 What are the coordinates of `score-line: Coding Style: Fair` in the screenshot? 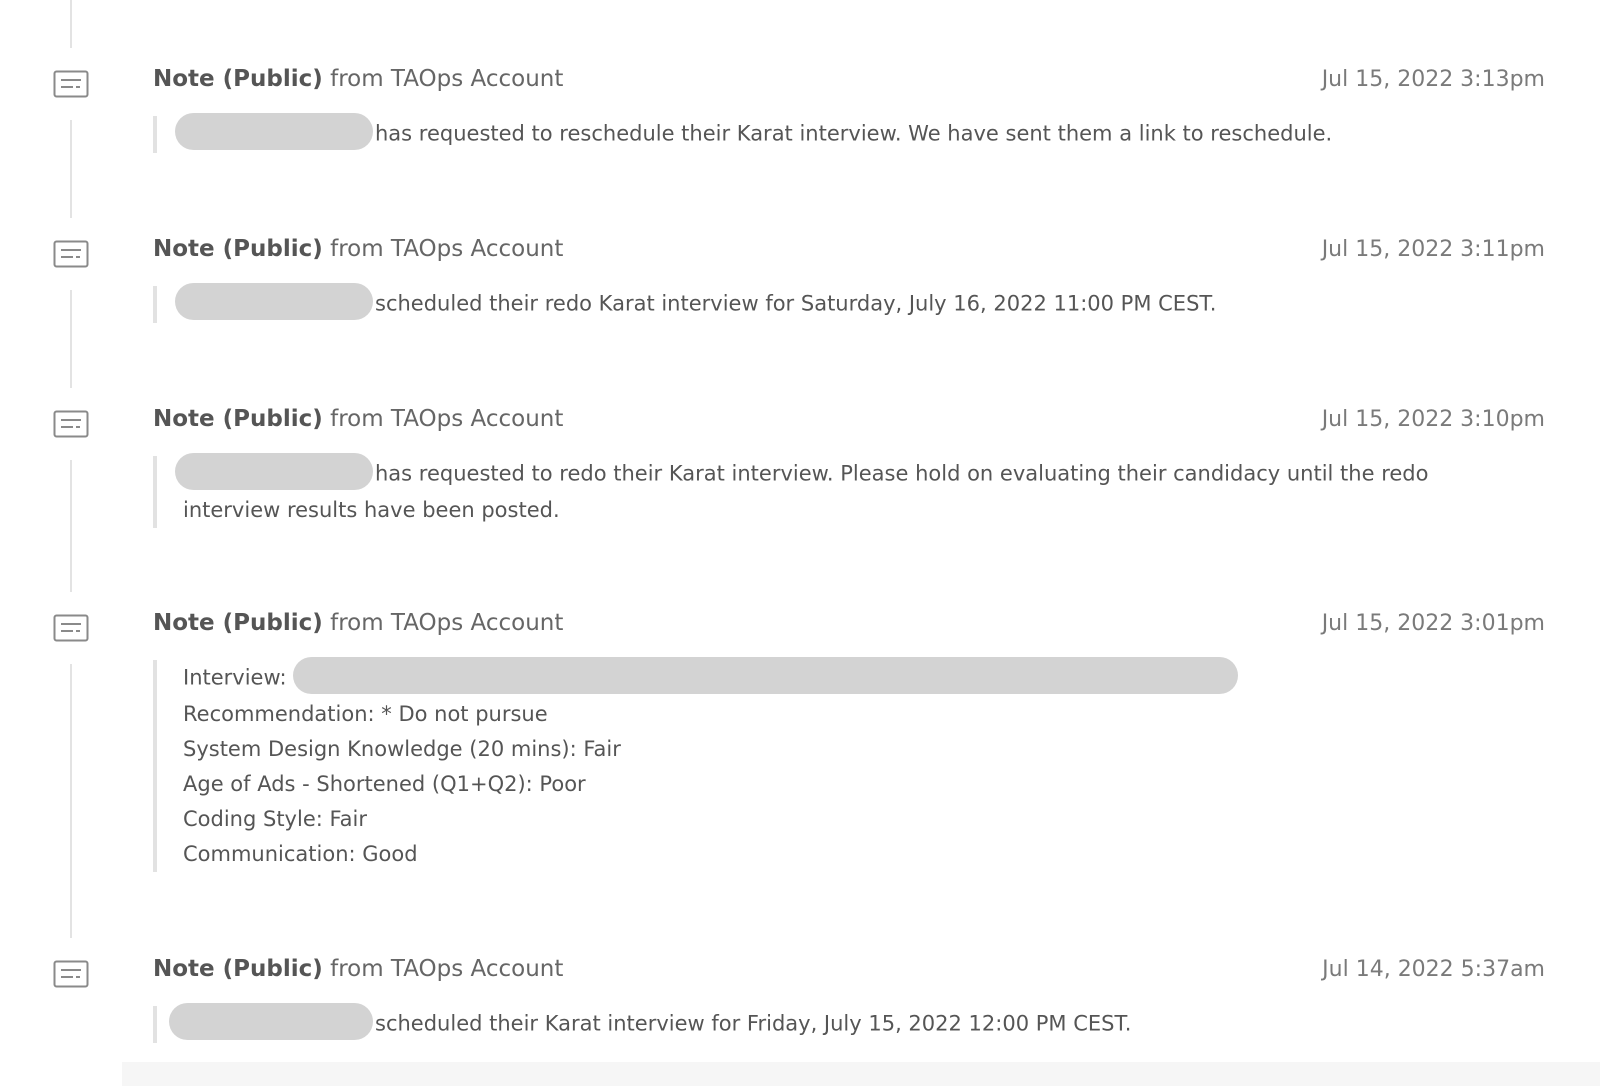 It's located at (275, 819).